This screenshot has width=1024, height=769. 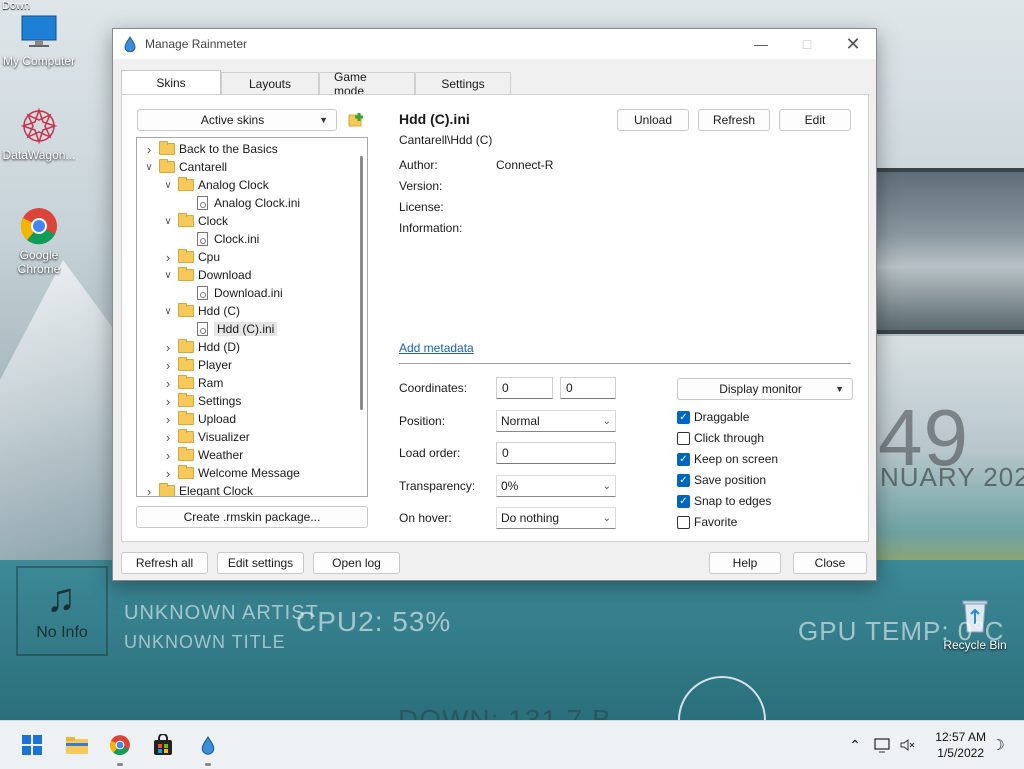 I want to click on on-hover-select: Do nothing ⌄, so click(x=556, y=518).